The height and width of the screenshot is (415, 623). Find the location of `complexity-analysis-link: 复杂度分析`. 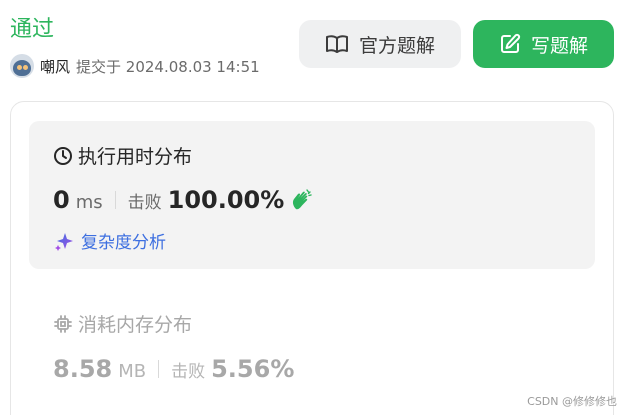

complexity-analysis-link: 复杂度分析 is located at coordinates (109, 240).